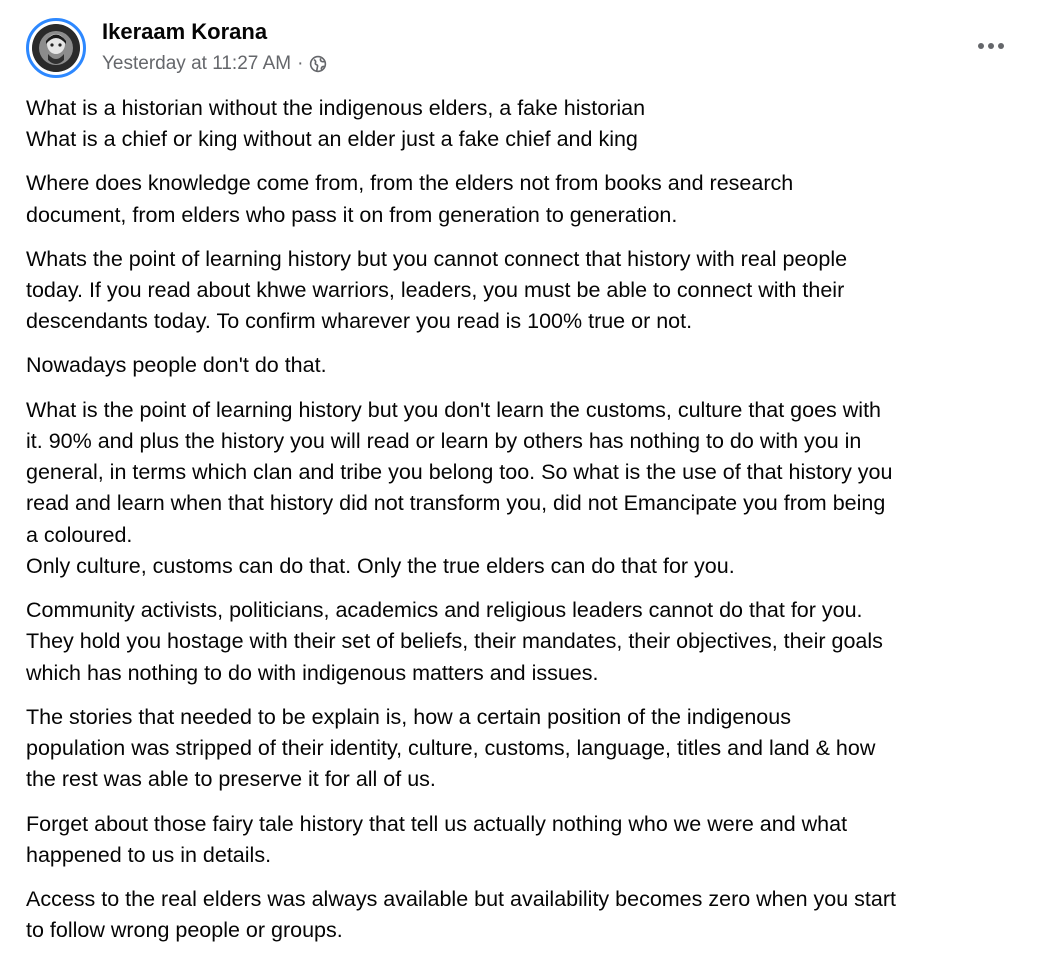 The width and height of the screenshot is (1046, 962). What do you see at coordinates (318, 64) in the screenshot?
I see `globe-icon` at bounding box center [318, 64].